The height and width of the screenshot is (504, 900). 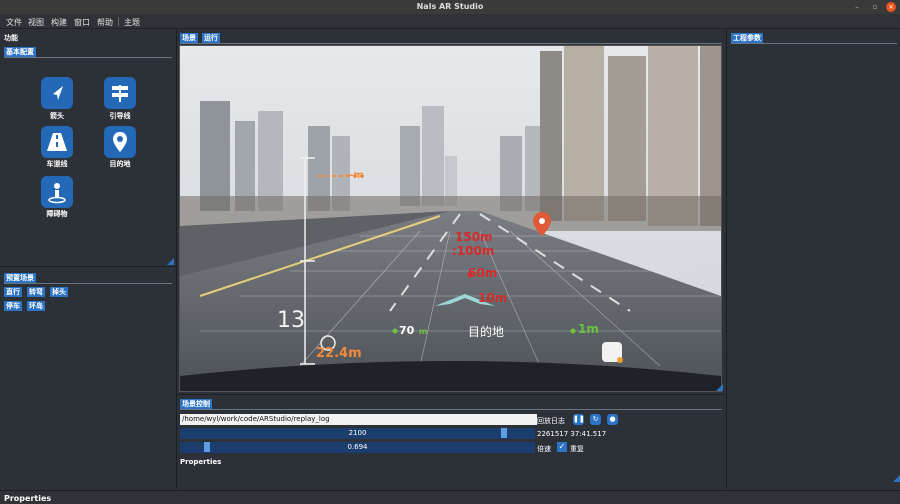 I want to click on distance-150m: 150m, so click(x=474, y=237).